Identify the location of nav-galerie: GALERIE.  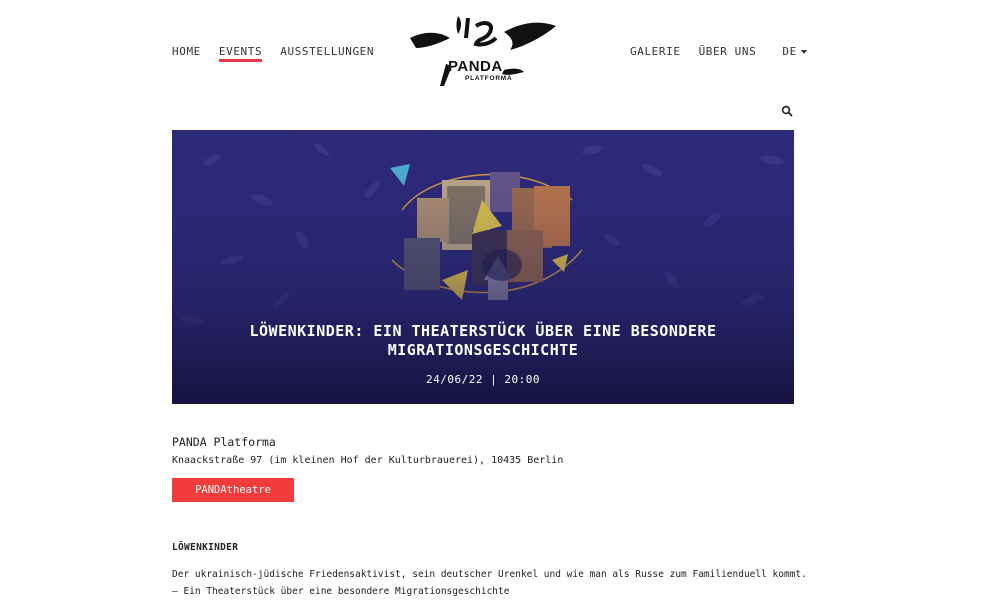
(655, 51).